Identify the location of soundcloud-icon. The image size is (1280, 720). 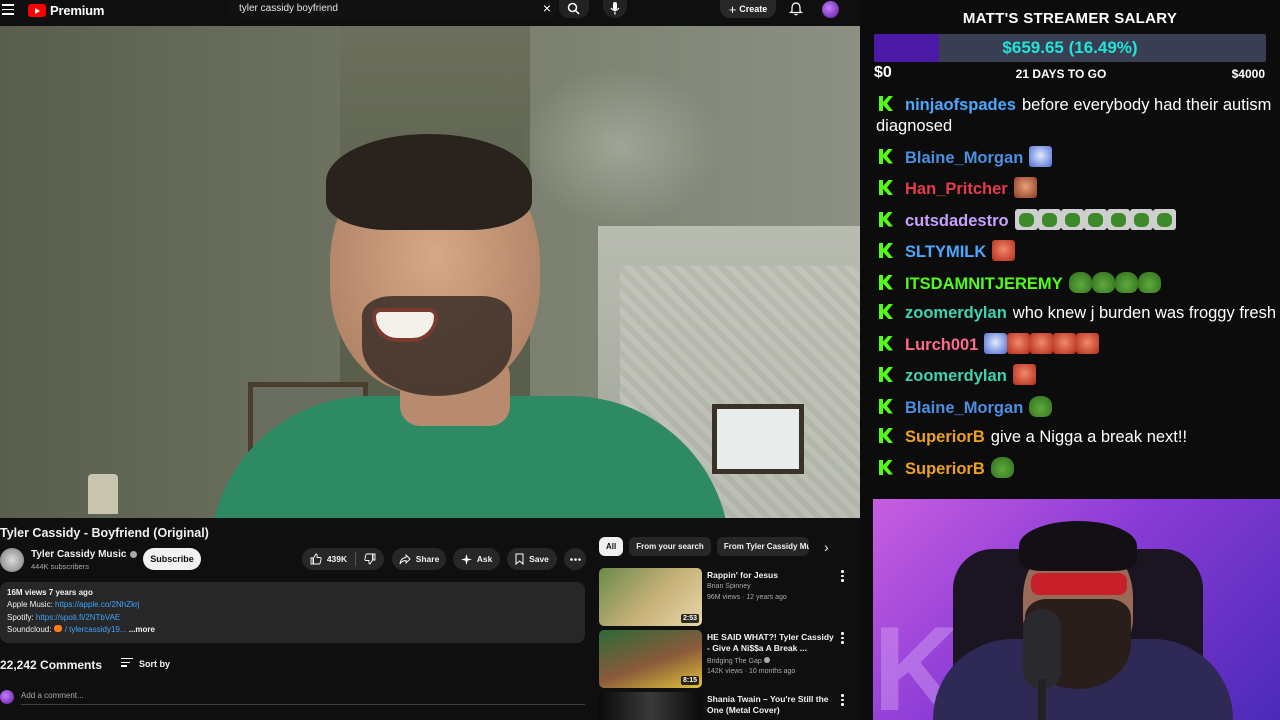
(57, 628).